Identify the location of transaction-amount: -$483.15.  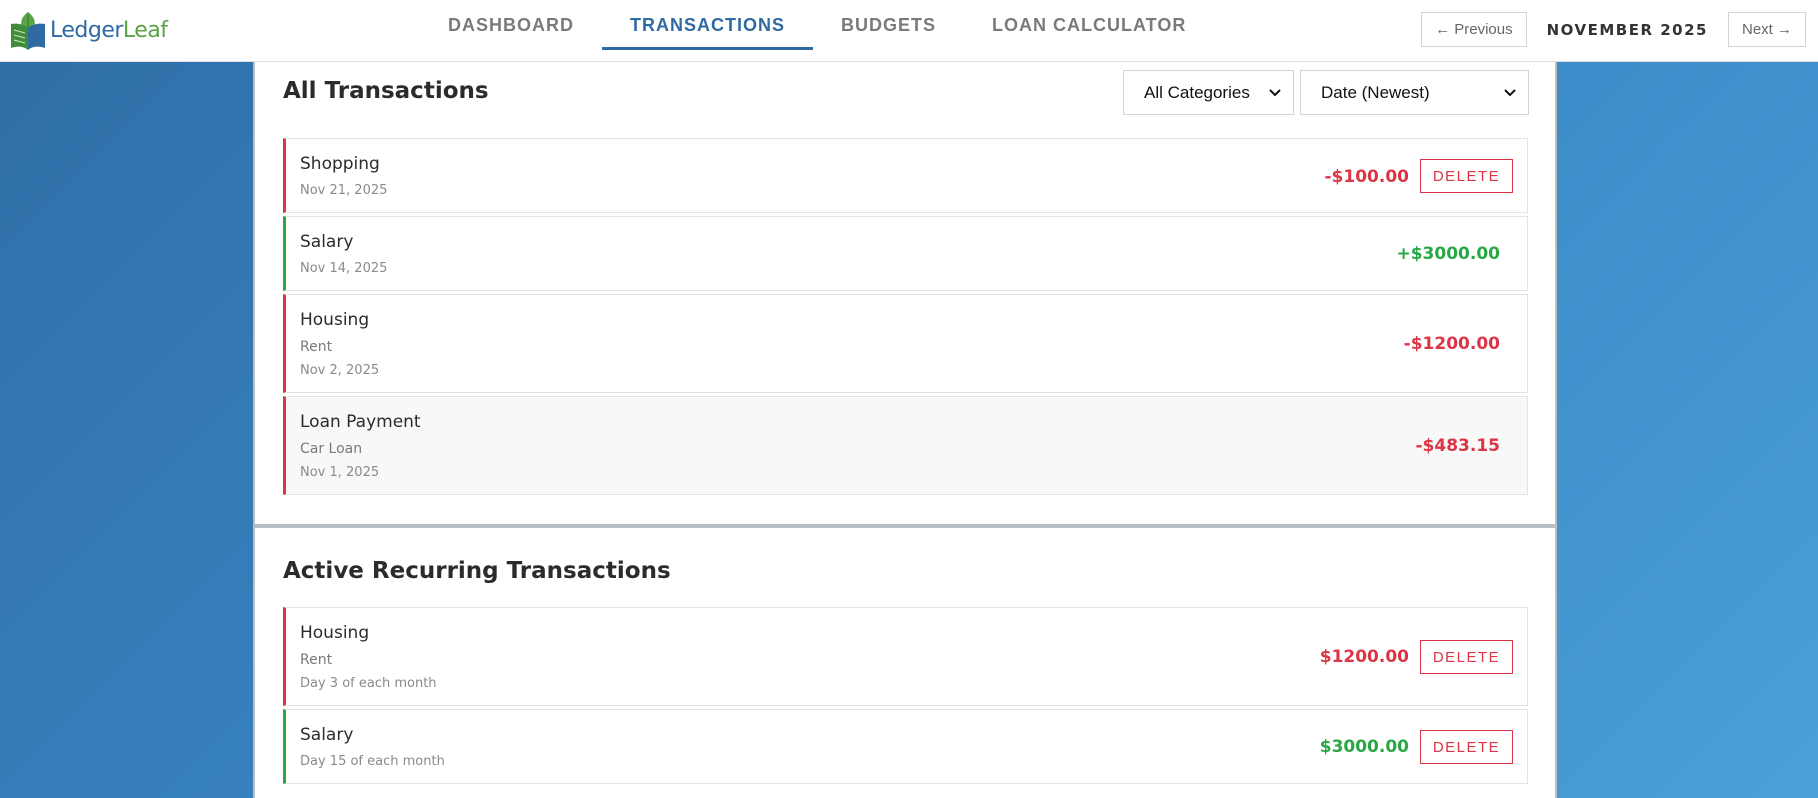
(1458, 446).